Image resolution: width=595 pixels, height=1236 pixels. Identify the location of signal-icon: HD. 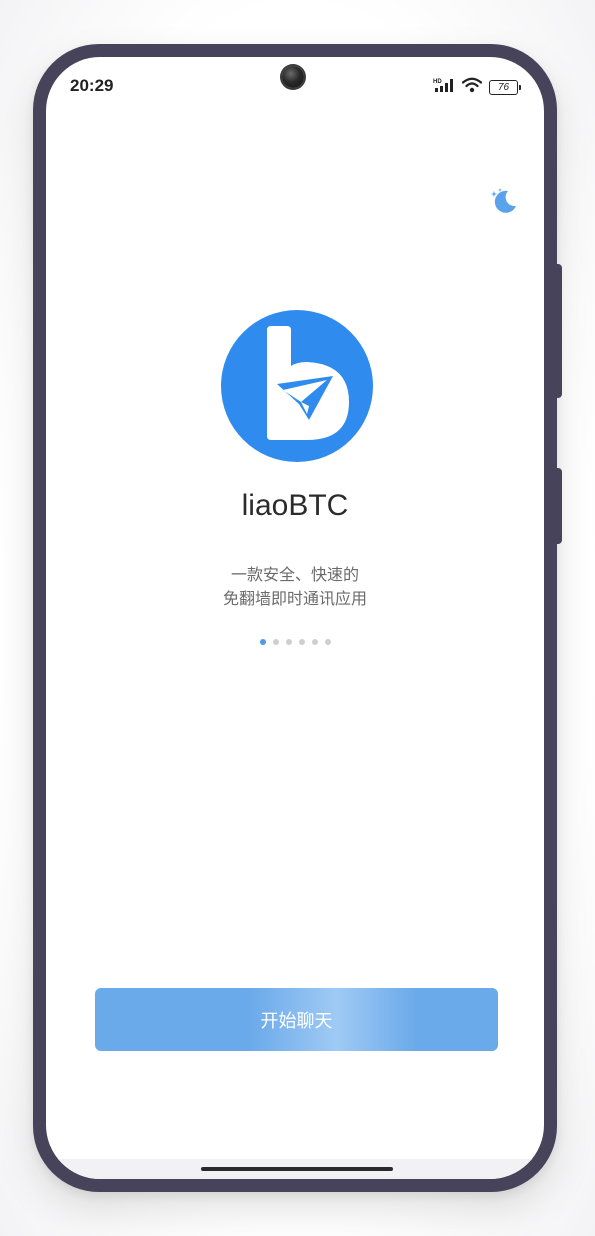
(444, 87).